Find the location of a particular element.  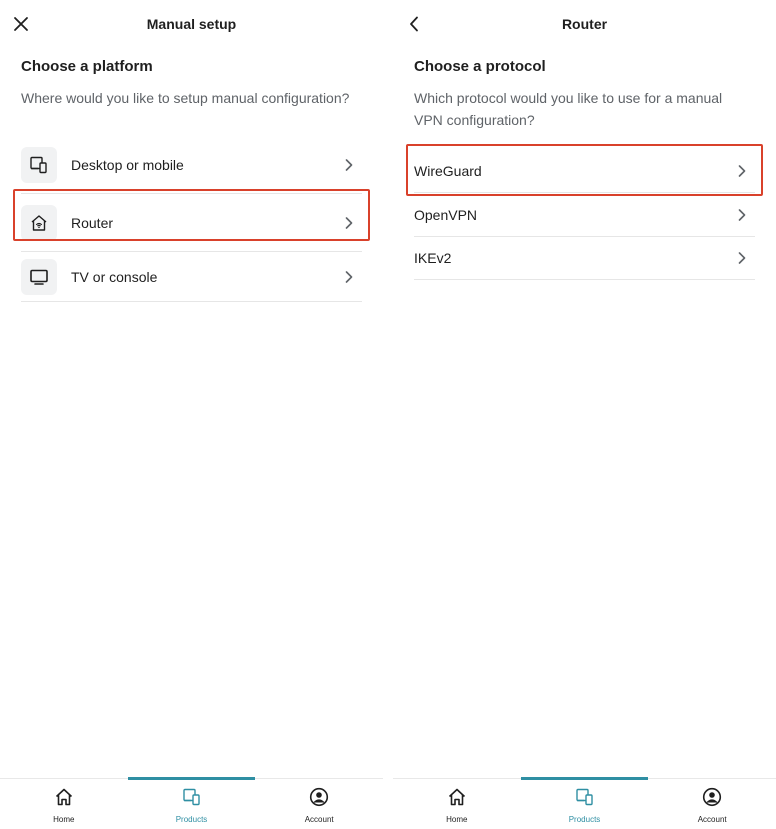

option-label: Desktop or mobile is located at coordinates (127, 164).